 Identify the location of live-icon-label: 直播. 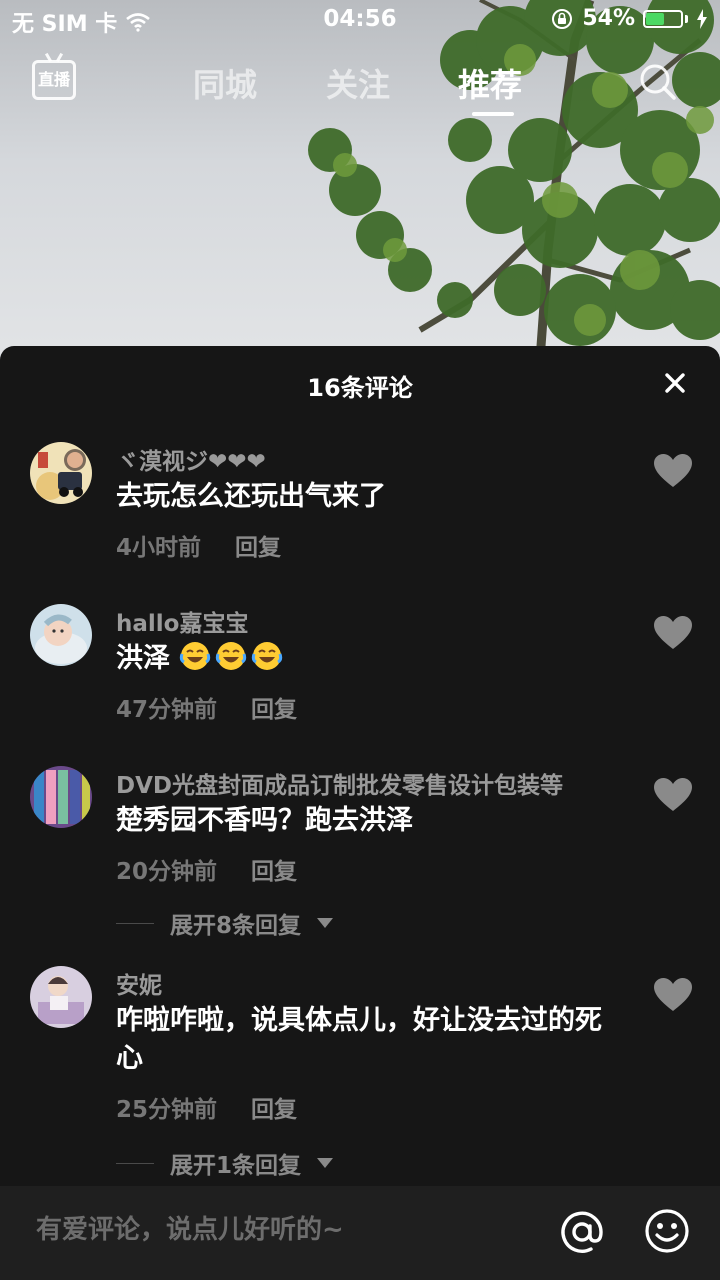
(53, 79).